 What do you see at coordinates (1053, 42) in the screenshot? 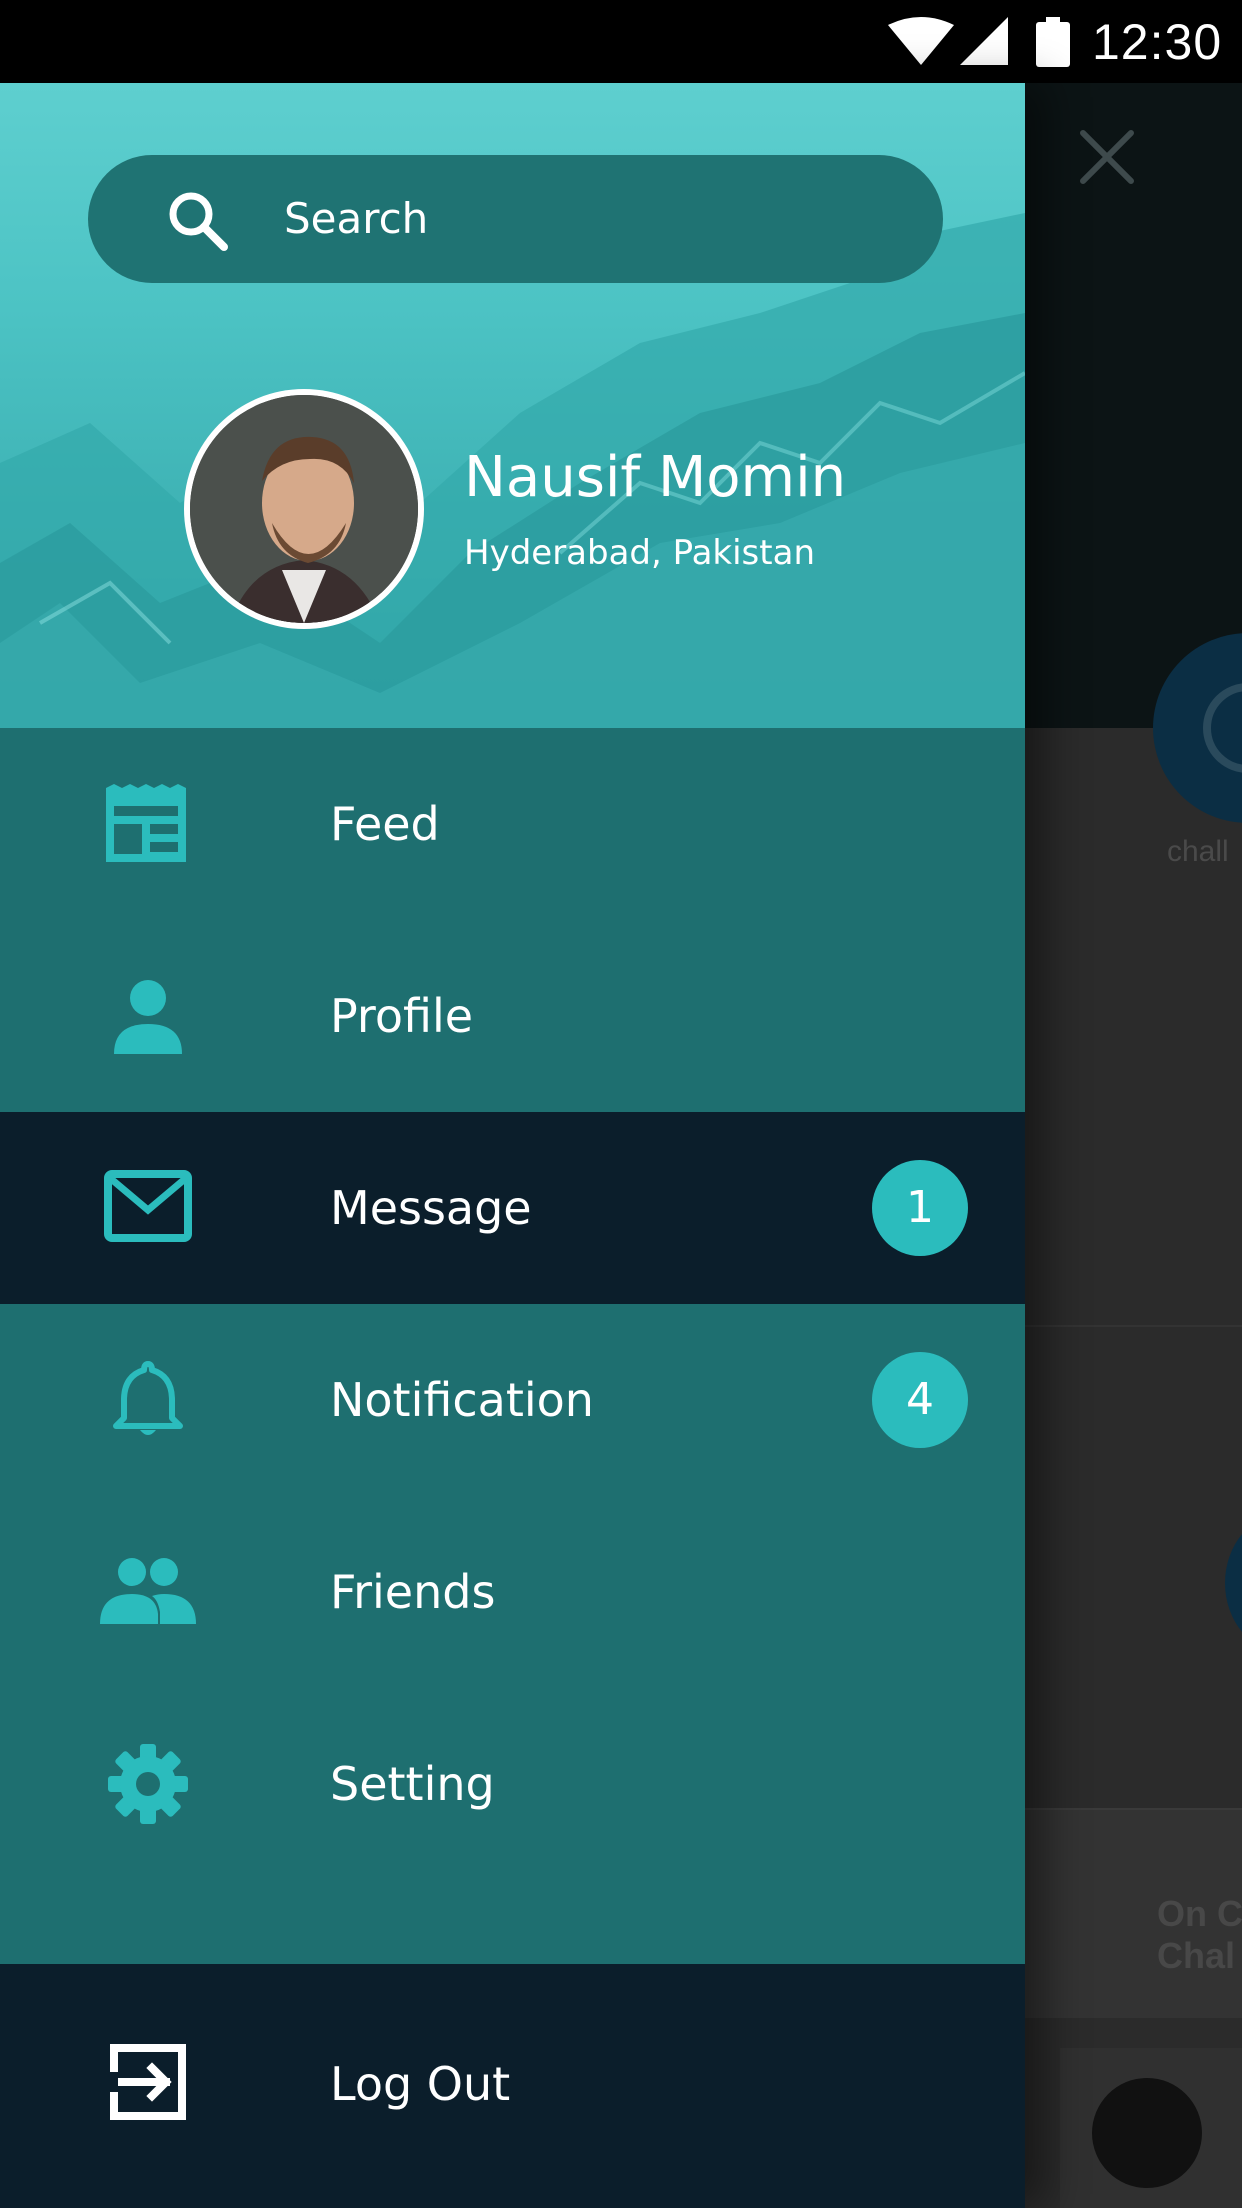
I see `battery-icon` at bounding box center [1053, 42].